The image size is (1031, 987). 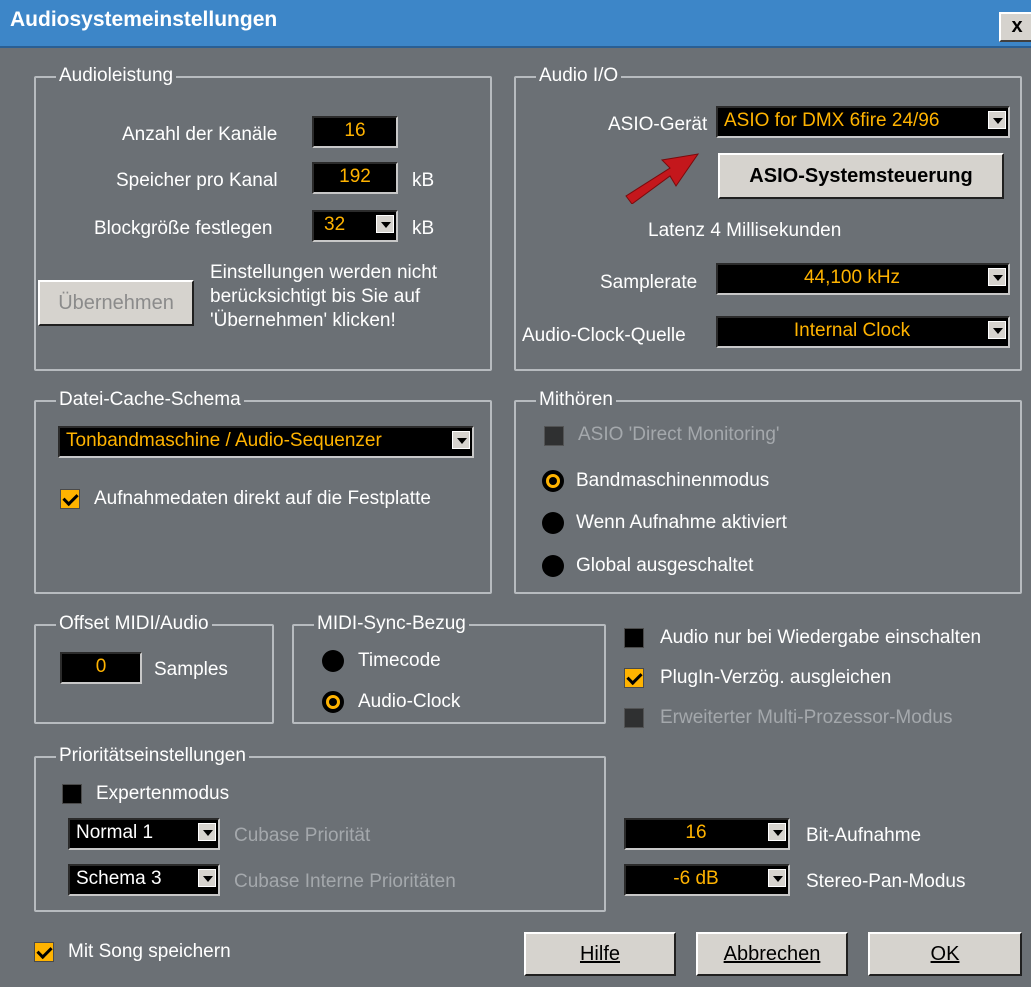 What do you see at coordinates (355, 178) in the screenshot?
I see `memory-field: 192` at bounding box center [355, 178].